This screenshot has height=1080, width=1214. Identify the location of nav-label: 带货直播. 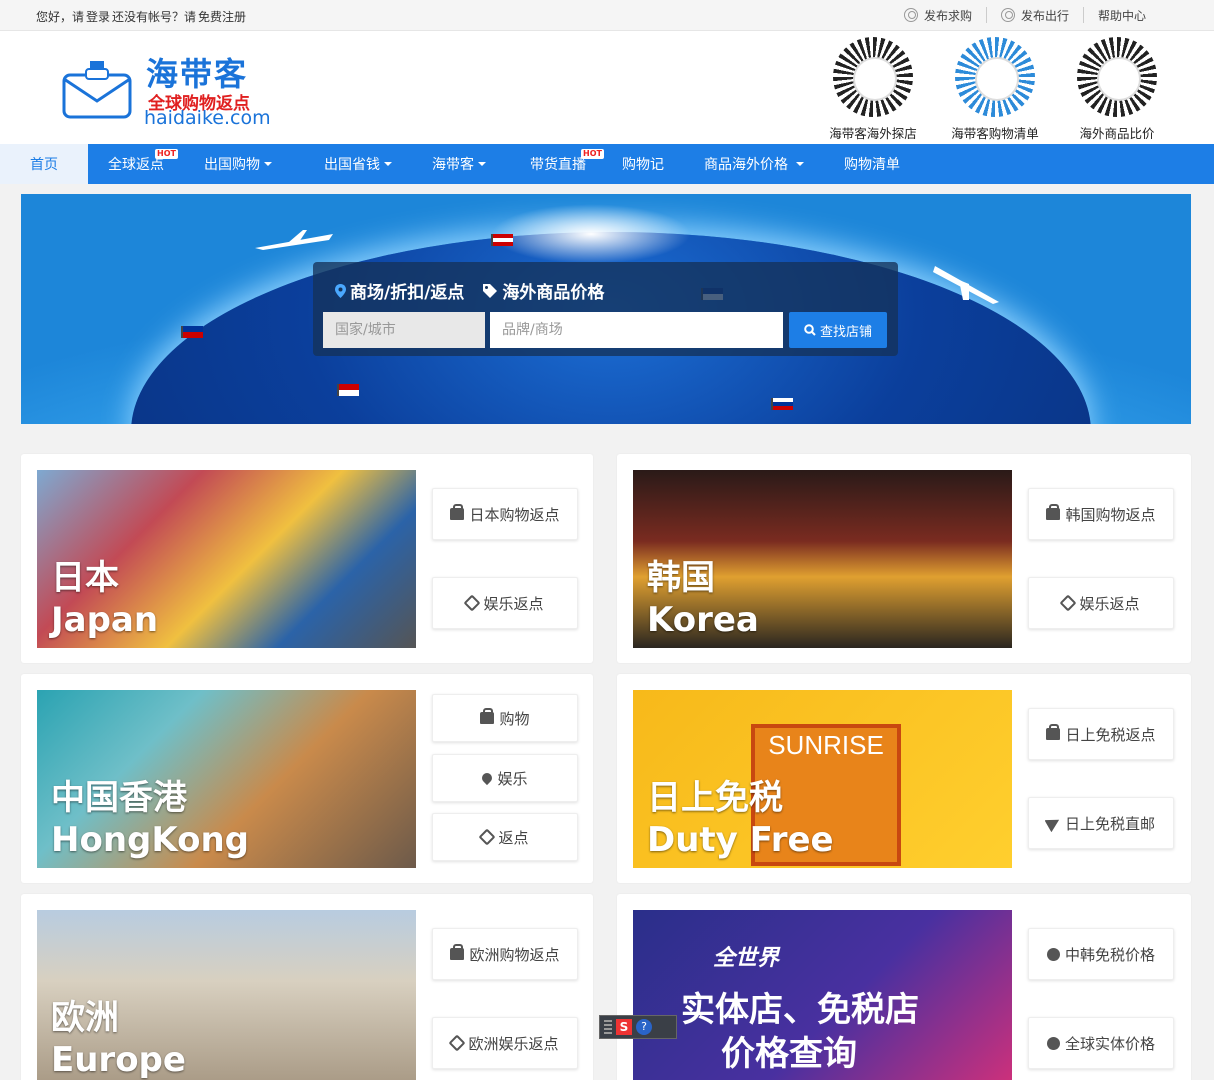
(558, 165).